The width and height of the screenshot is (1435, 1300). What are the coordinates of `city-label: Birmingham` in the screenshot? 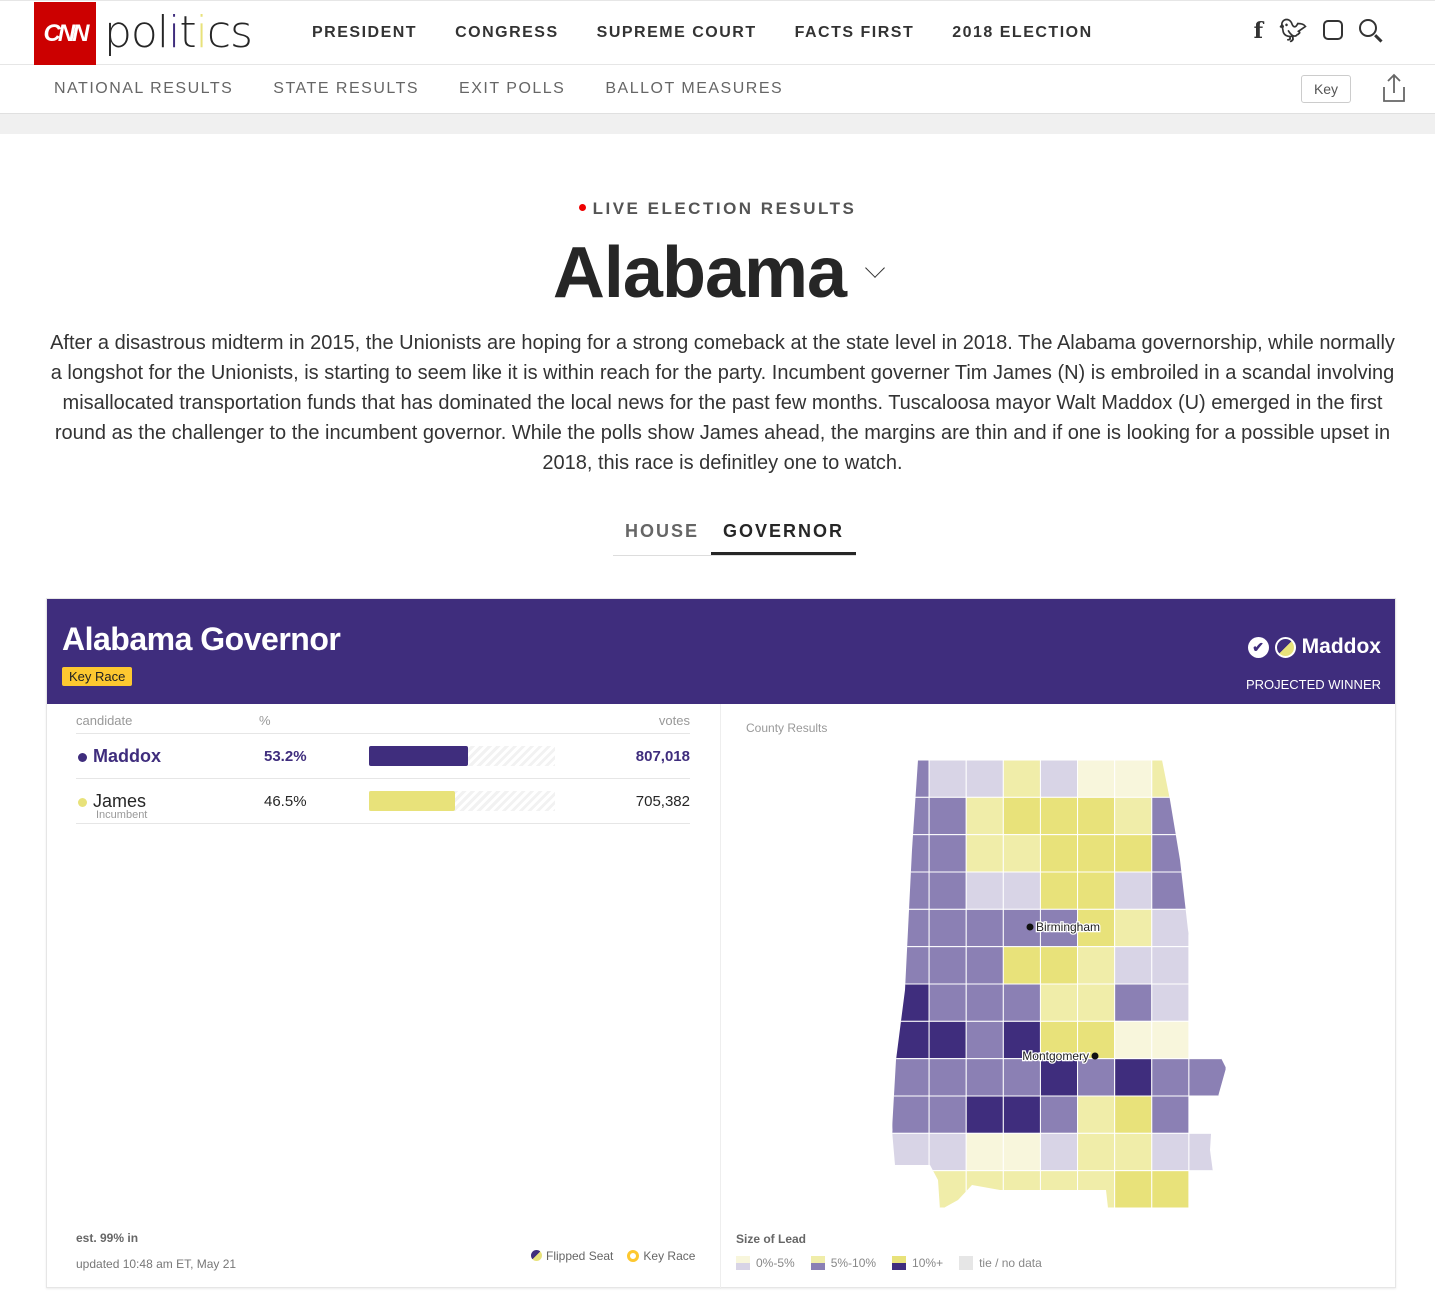 It's located at (1068, 927).